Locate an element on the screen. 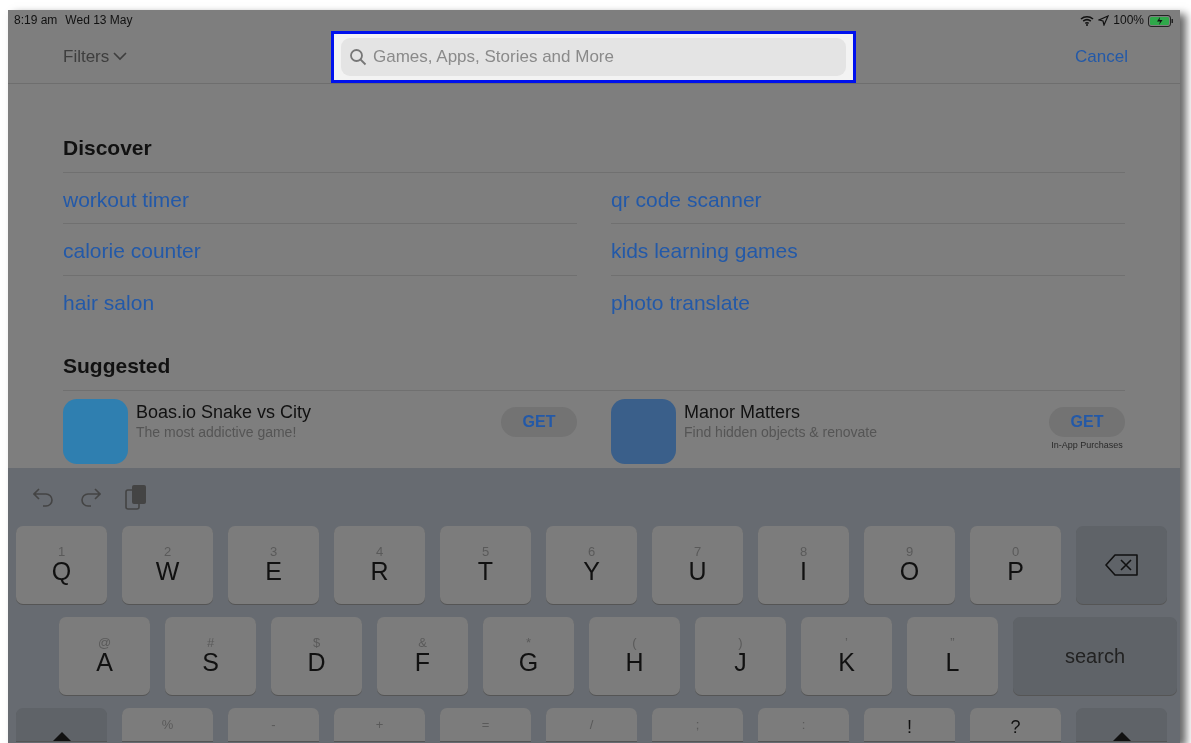 This screenshot has height=743, width=1191. keyboard-key: & F is located at coordinates (422, 656).